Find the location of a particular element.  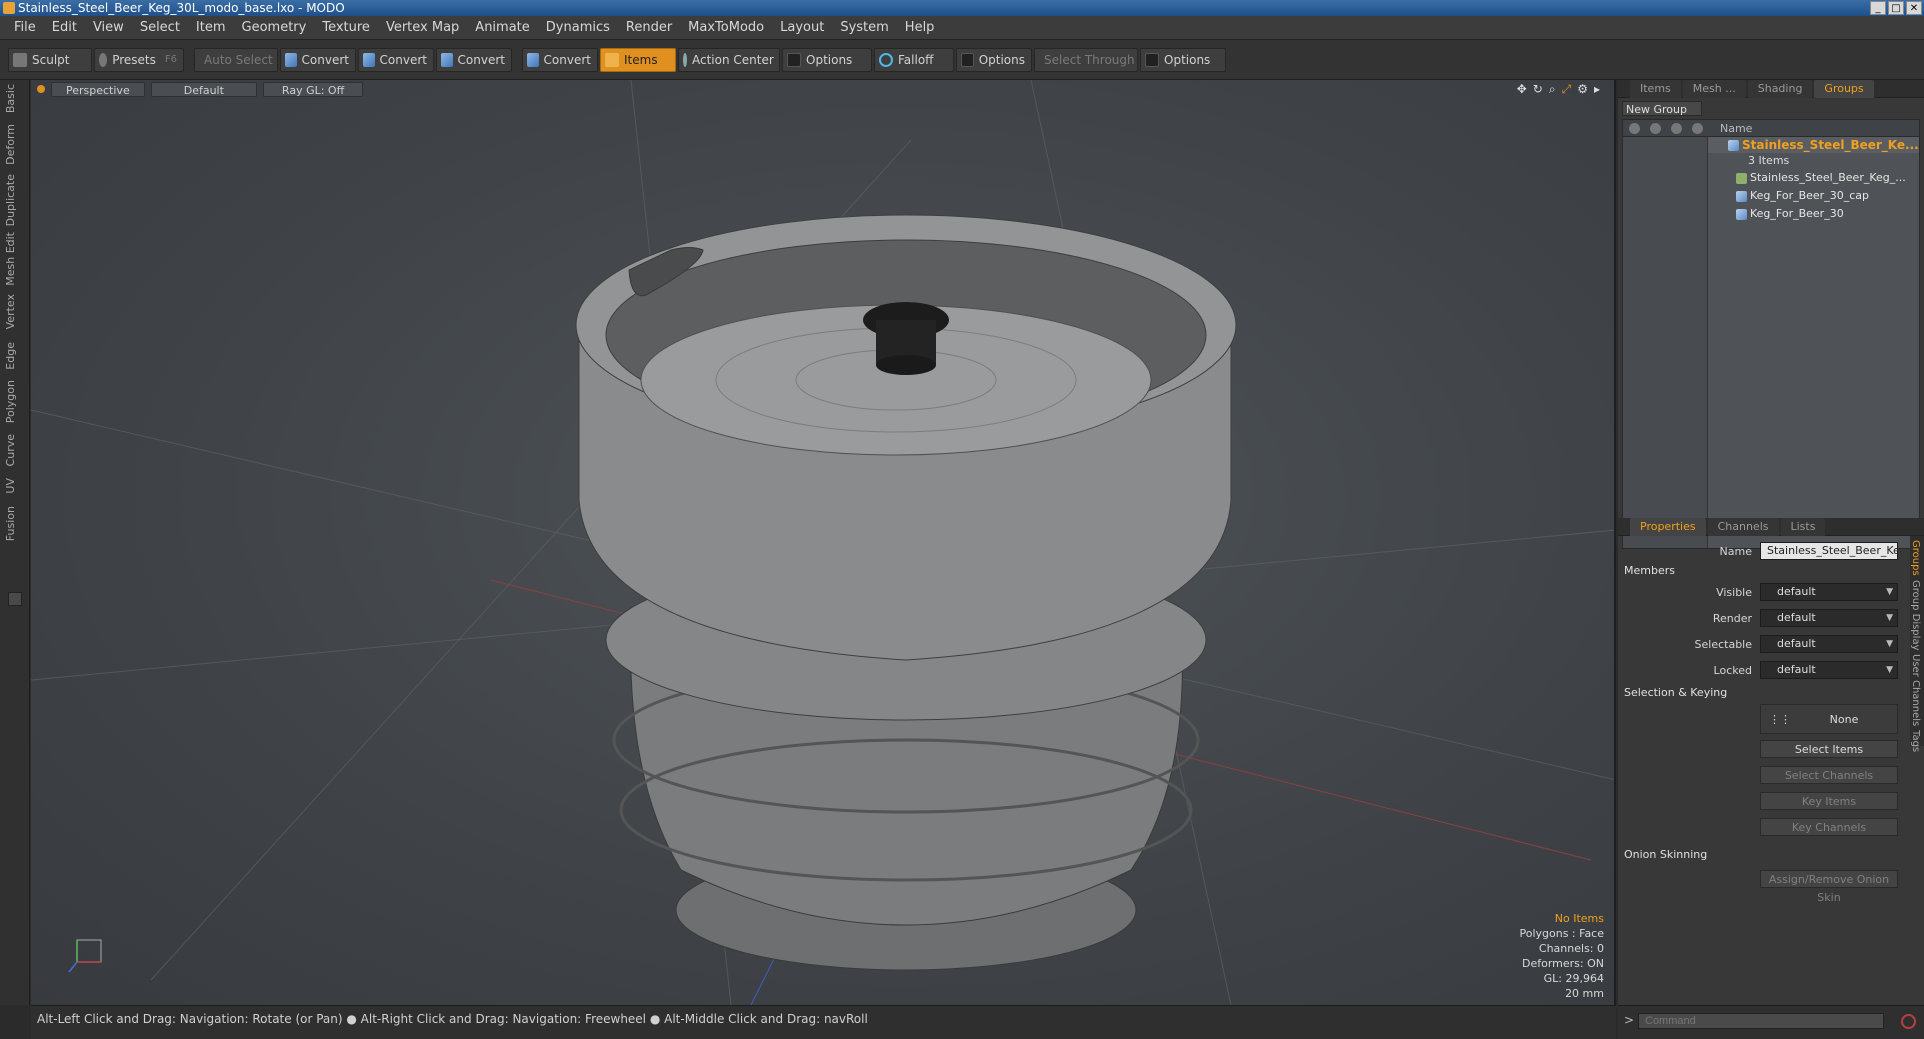

items-mode-button: Items is located at coordinates (638, 59).